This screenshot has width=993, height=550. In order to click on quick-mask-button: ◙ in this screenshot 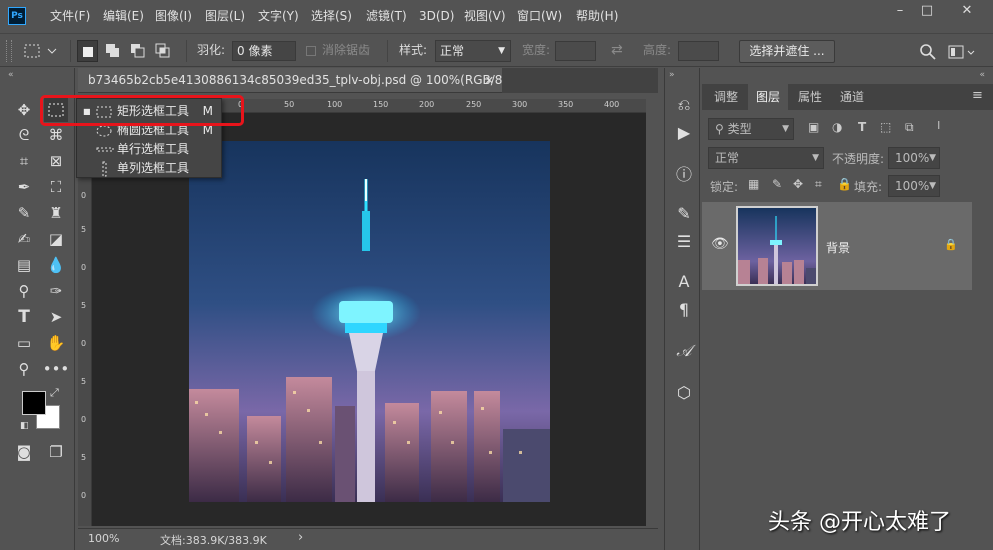, I will do `click(24, 452)`.